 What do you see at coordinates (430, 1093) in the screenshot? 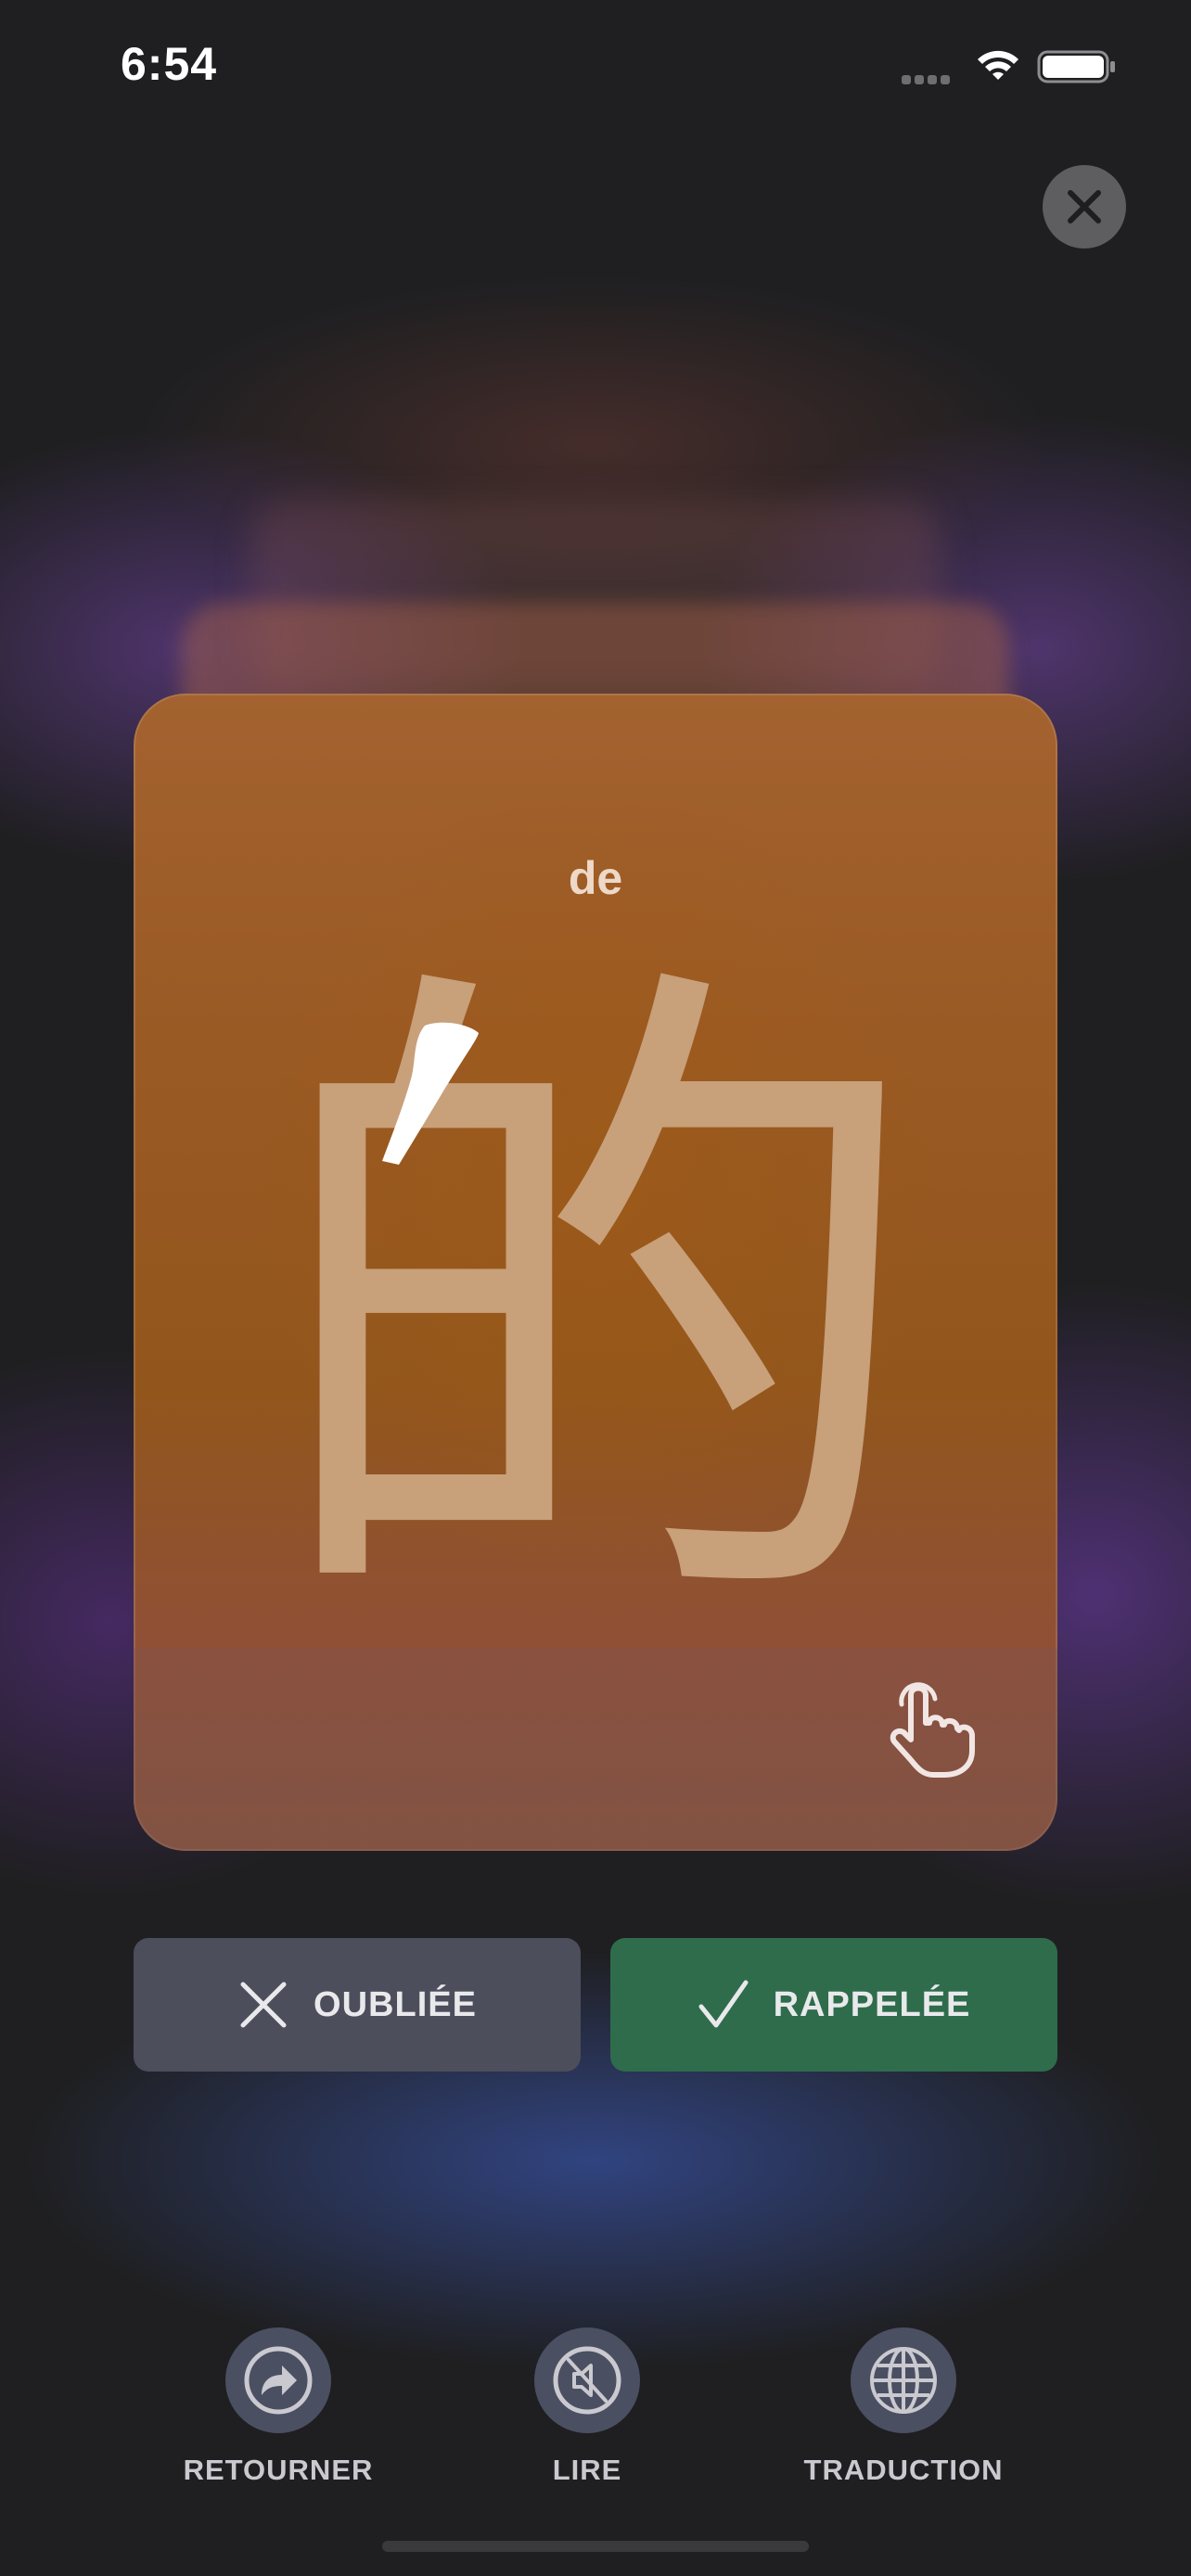
I see `stroke-order-highlight` at bounding box center [430, 1093].